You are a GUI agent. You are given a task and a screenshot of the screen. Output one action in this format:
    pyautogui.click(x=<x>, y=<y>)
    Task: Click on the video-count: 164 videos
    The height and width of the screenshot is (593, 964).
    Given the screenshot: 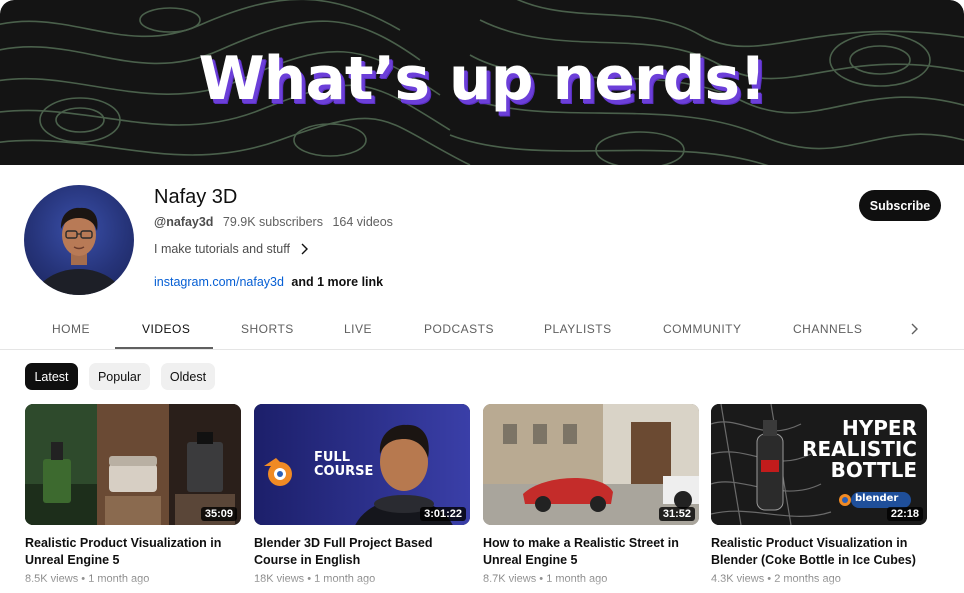 What is the action you would take?
    pyautogui.click(x=362, y=222)
    